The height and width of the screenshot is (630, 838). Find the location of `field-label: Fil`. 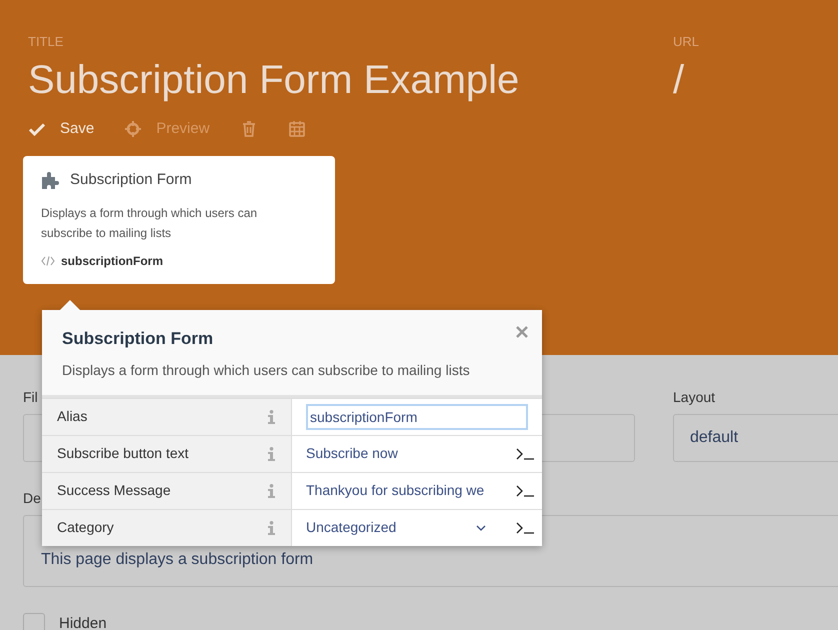

field-label: Fil is located at coordinates (30, 397).